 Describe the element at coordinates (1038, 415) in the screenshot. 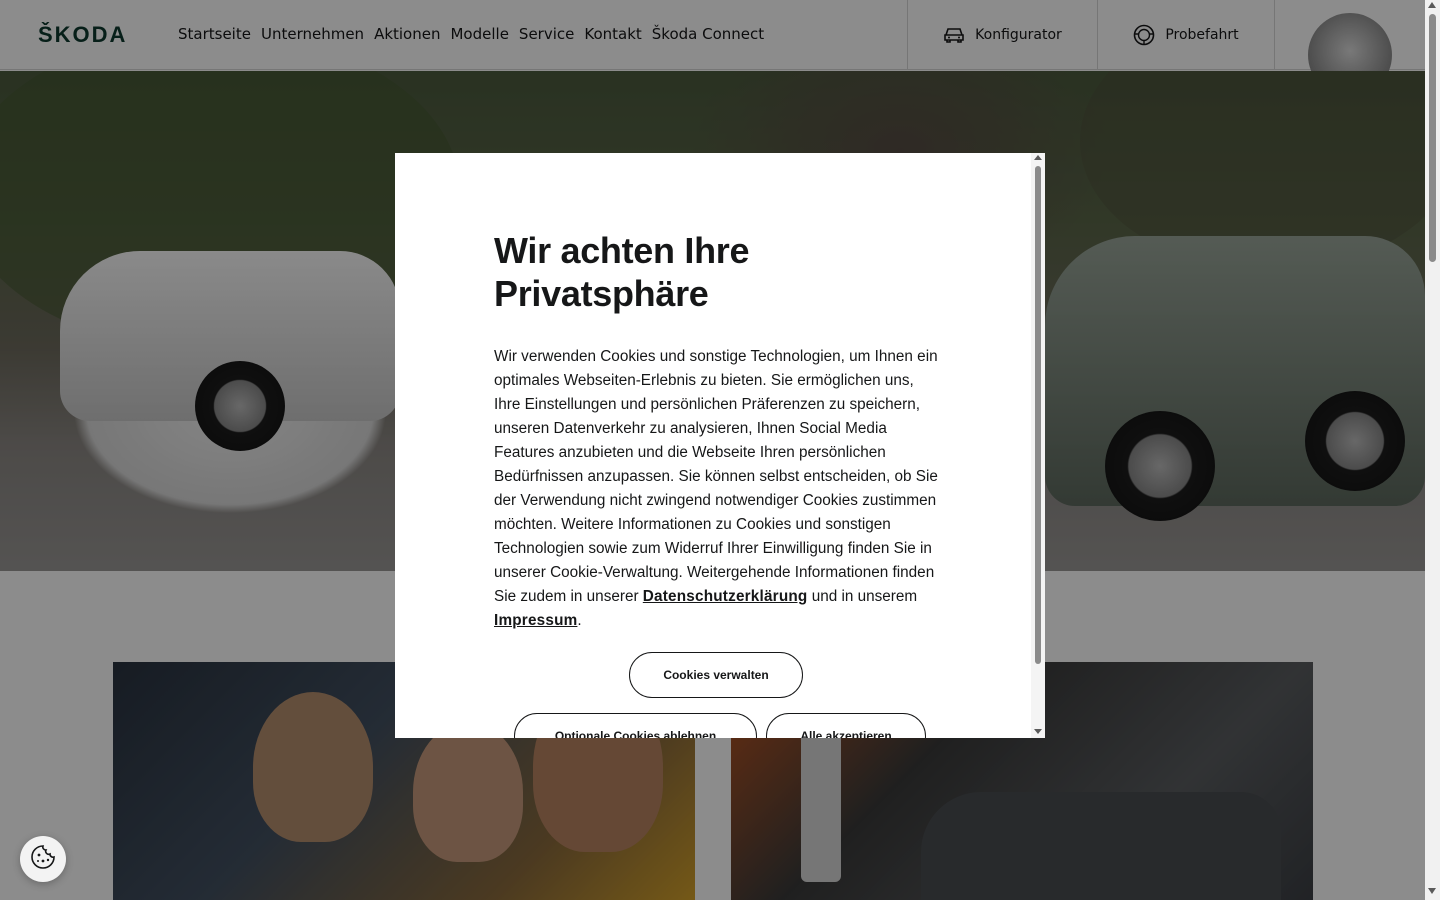

I see `dialog-scrollbar-thumb` at that location.